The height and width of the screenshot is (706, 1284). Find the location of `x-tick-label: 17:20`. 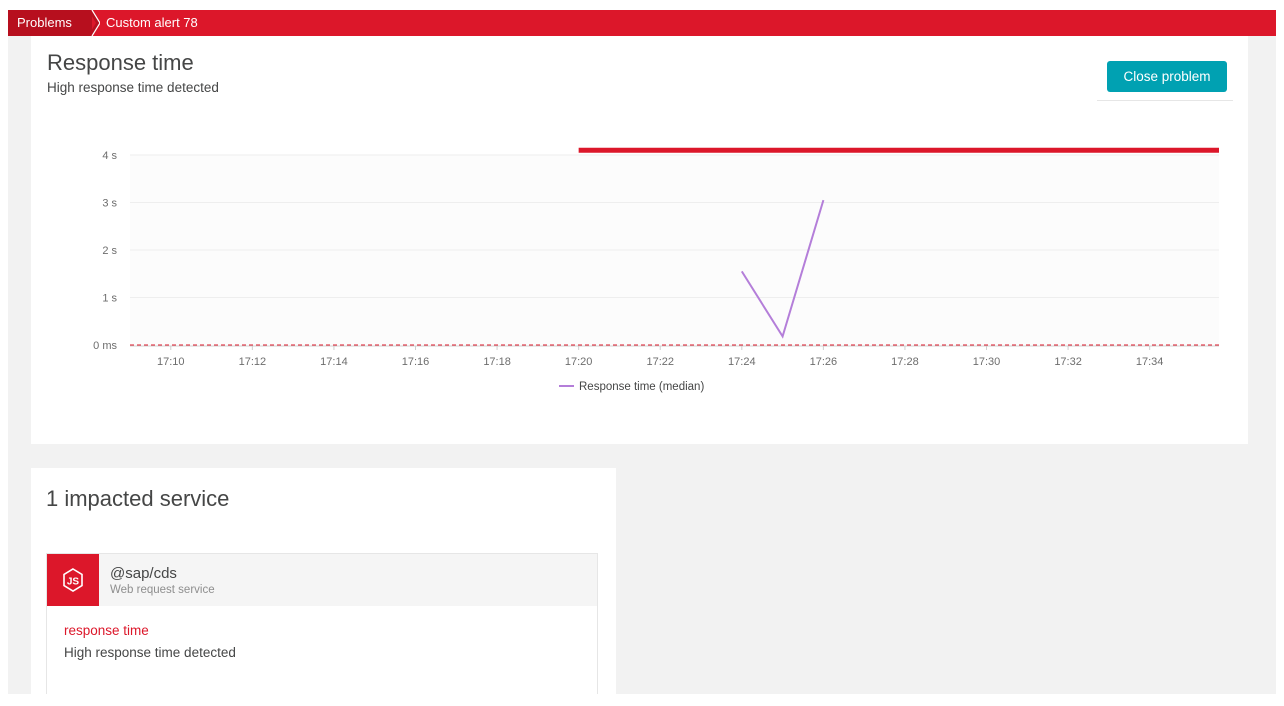

x-tick-label: 17:20 is located at coordinates (579, 362).